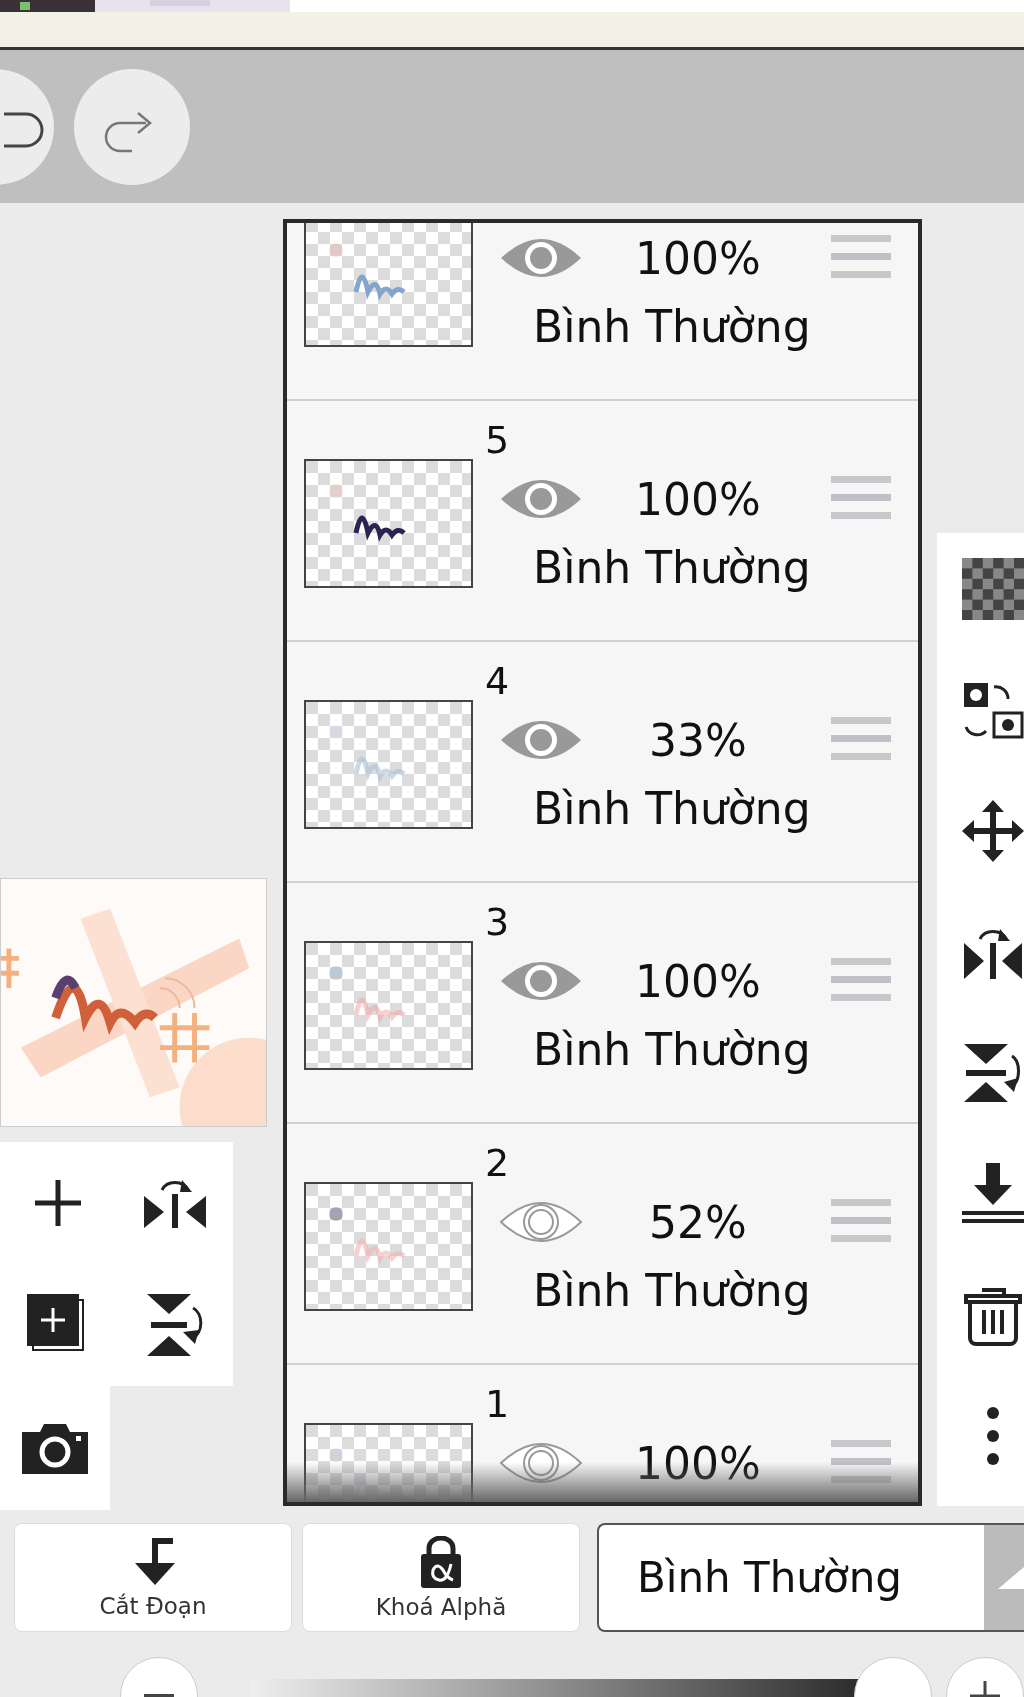 The image size is (1024, 1697). Describe the element at coordinates (497, 922) in the screenshot. I see `layer-number: 3` at that location.